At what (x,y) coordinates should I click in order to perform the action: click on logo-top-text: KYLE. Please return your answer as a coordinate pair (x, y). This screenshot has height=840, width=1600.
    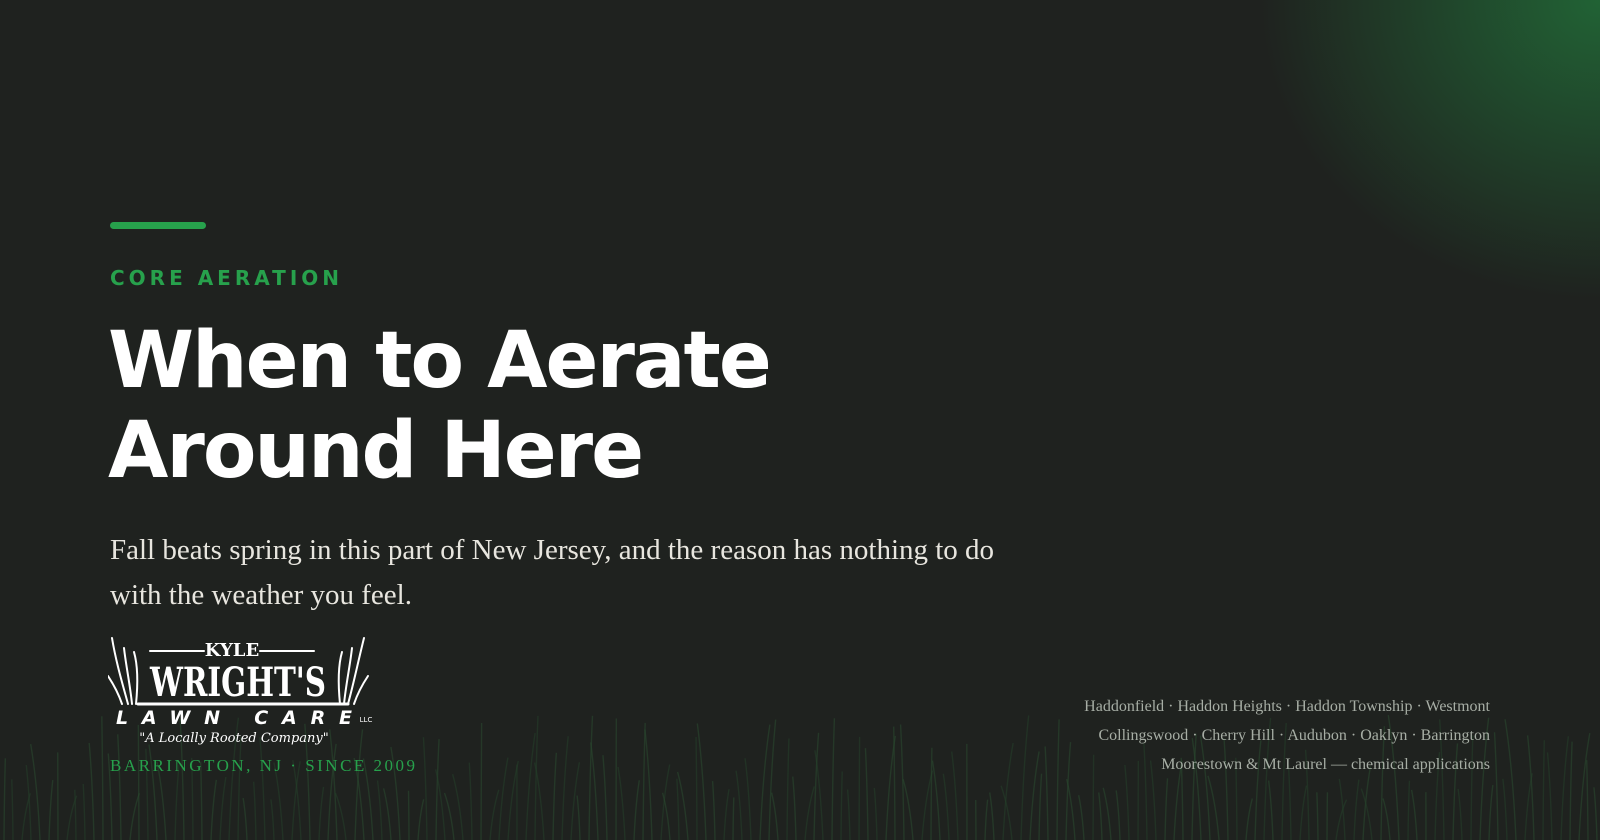
    Looking at the image, I should click on (232, 650).